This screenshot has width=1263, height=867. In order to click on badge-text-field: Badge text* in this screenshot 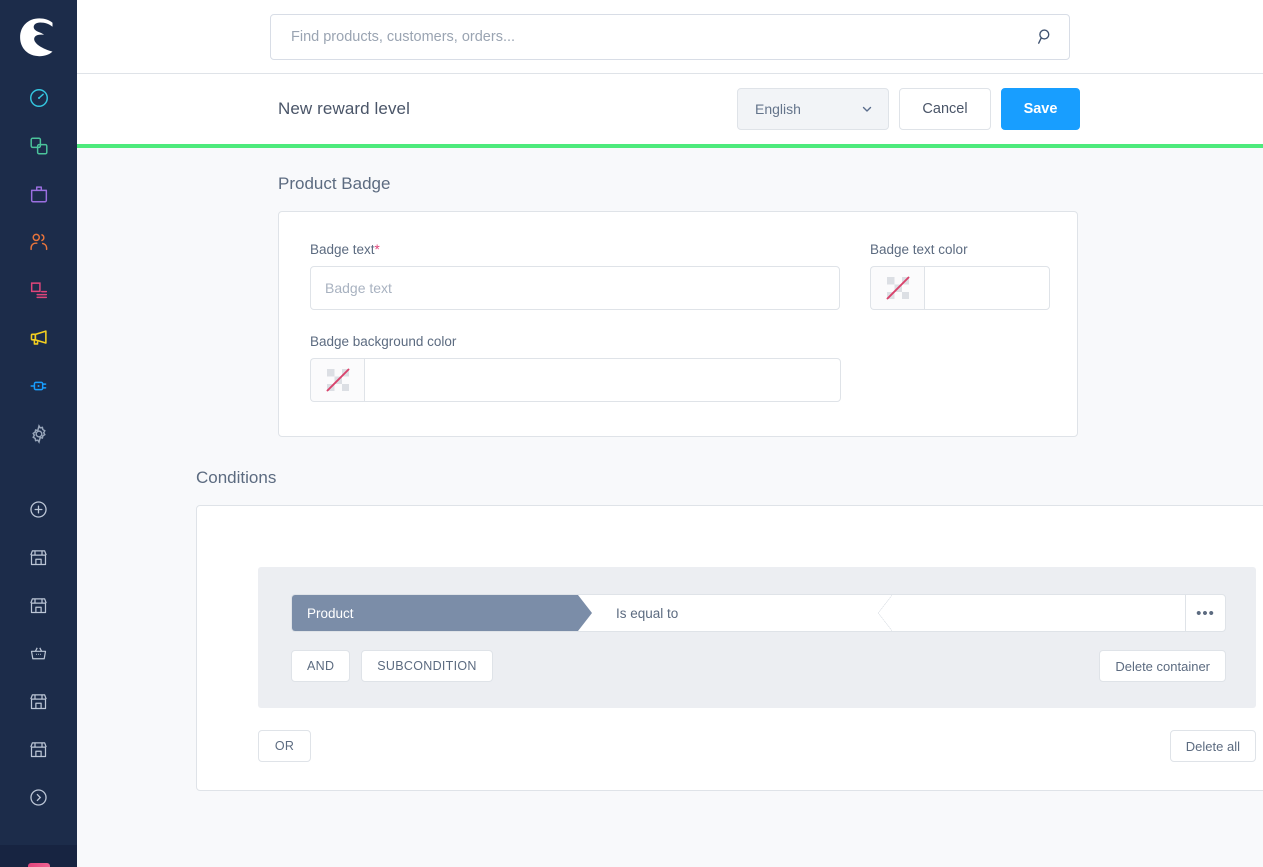, I will do `click(575, 276)`.